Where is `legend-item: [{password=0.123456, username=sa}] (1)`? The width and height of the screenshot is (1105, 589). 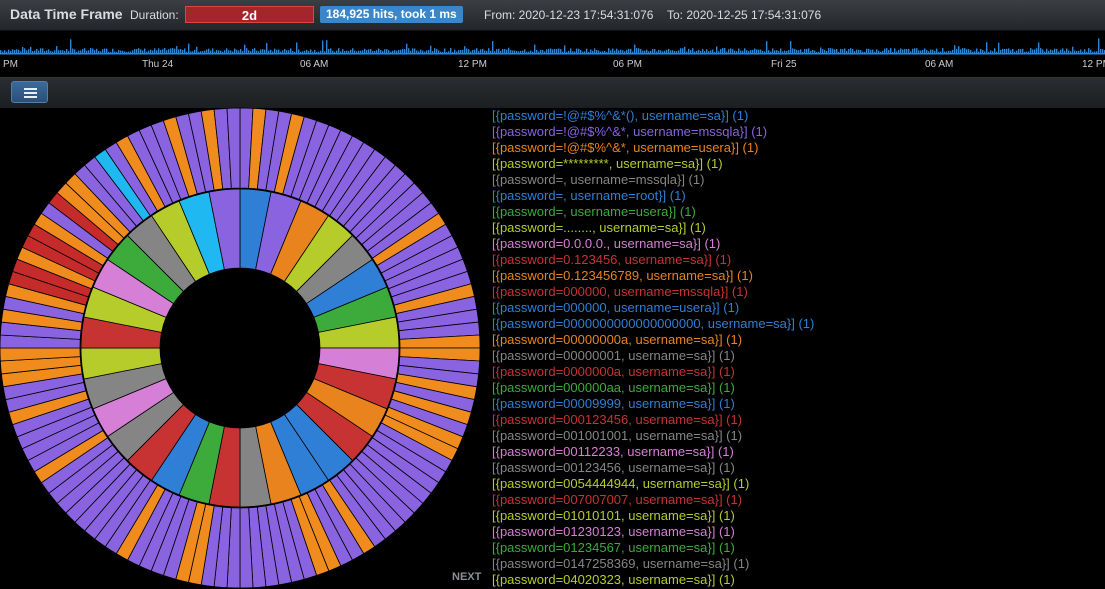 legend-item: [{password=0.123456, username=sa}] (1) is located at coordinates (653, 260).